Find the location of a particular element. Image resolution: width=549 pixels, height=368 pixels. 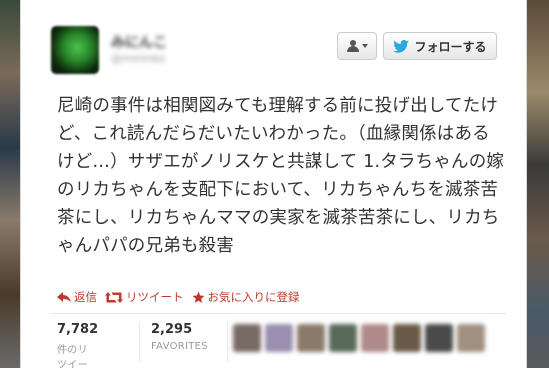

background-left is located at coordinates (10, 184).